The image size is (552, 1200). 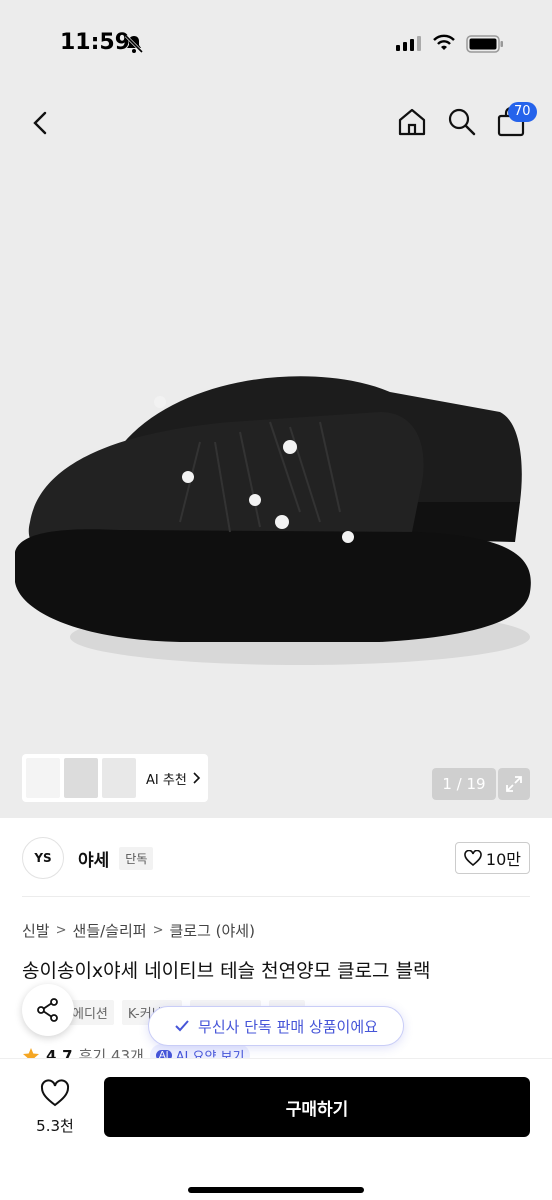 I want to click on thumbnail-strip: AI 추천, so click(x=115, y=778).